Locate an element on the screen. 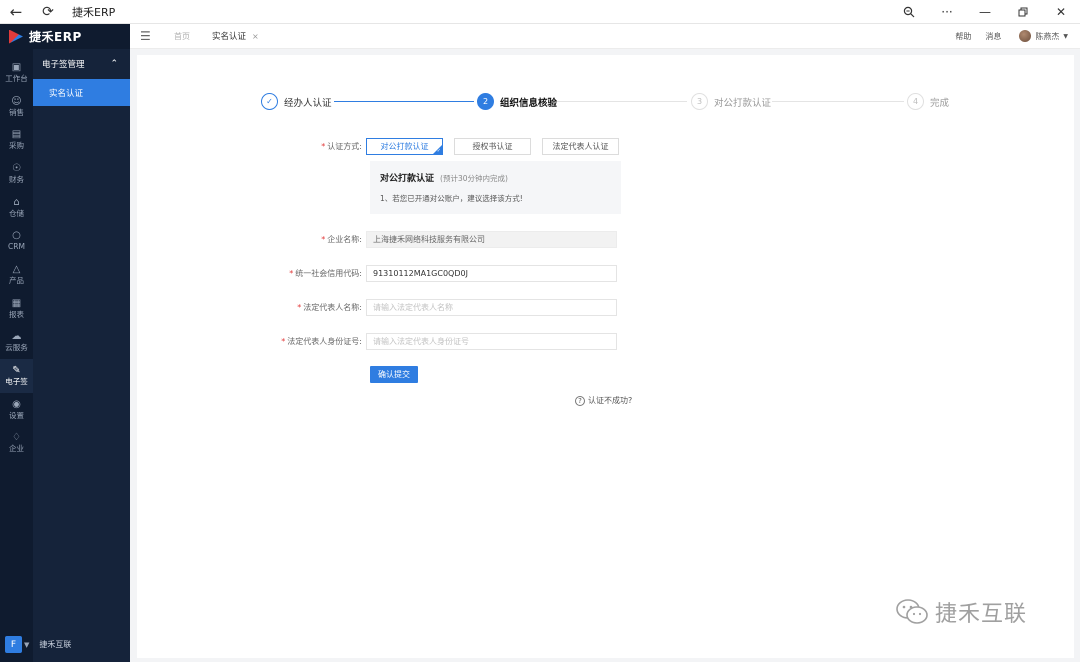 The image size is (1080, 662). option-label: 法定代表人认证 is located at coordinates (580, 146).